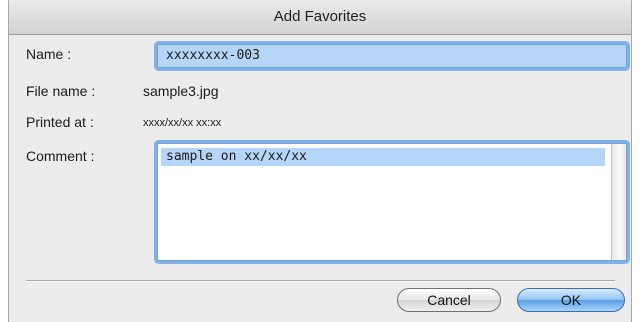 The height and width of the screenshot is (322, 640). What do you see at coordinates (392, 56) in the screenshot?
I see `name-input: xxxxxxxx-003` at bounding box center [392, 56].